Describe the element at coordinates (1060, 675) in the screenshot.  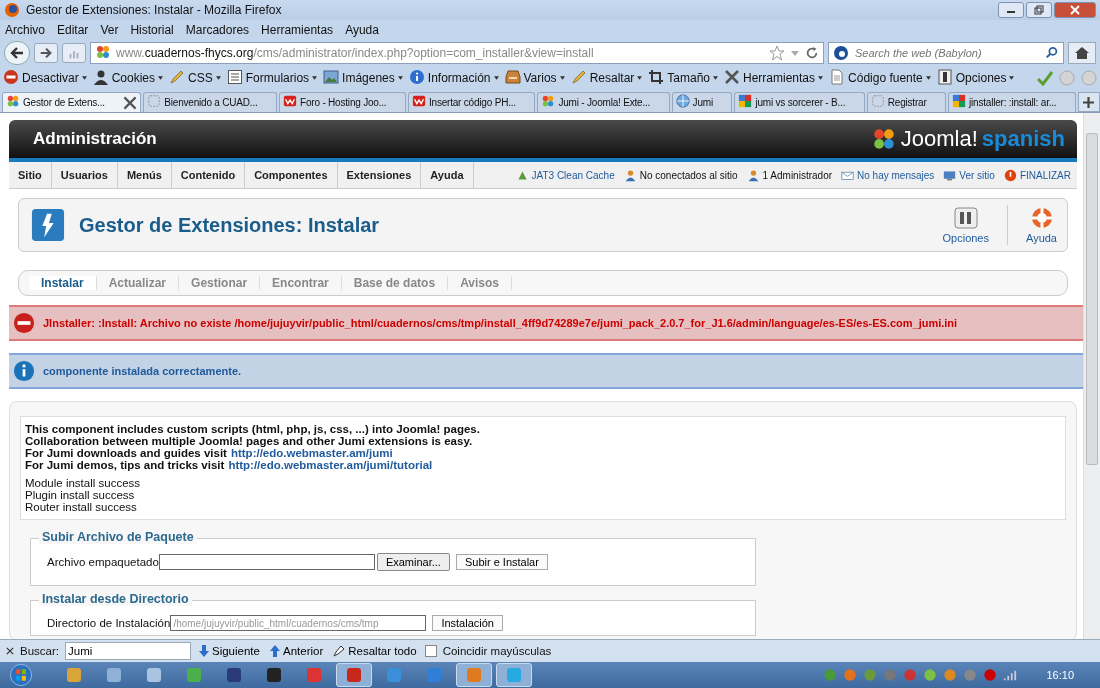
I see `clock: 16:10` at that location.